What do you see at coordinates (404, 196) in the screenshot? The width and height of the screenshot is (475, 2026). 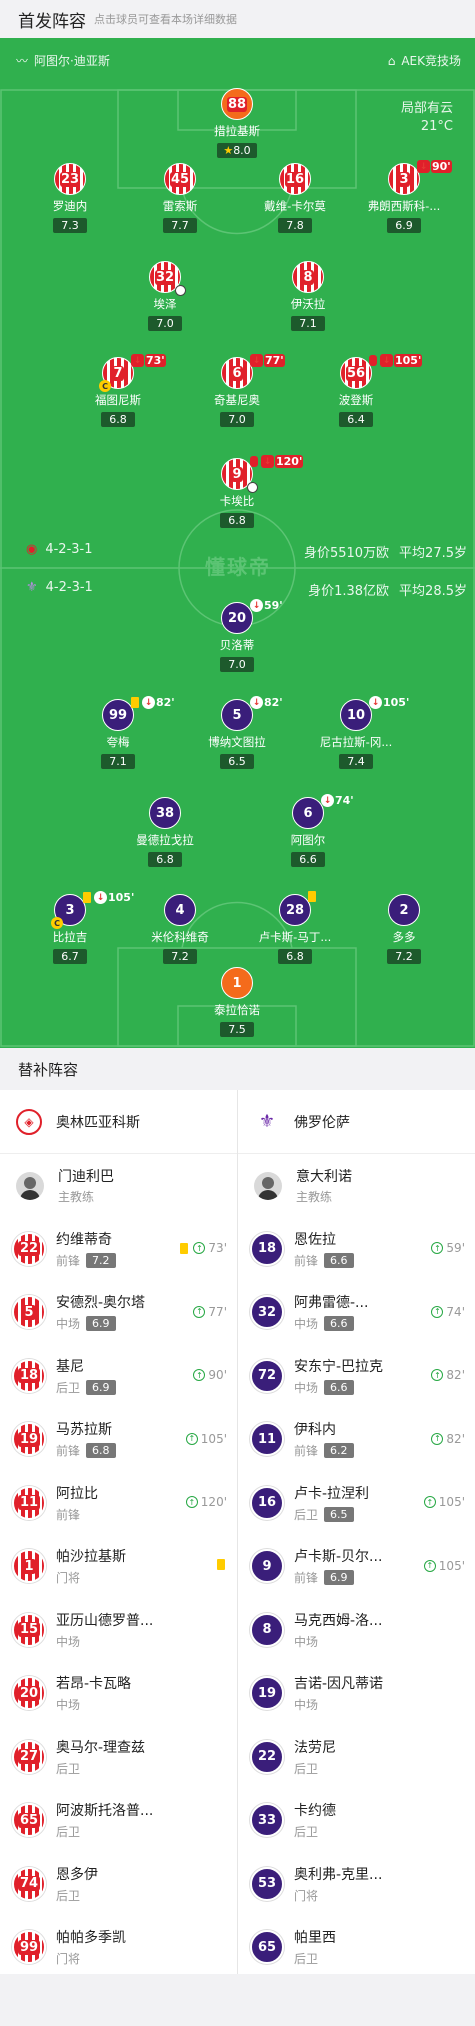 I see `home-player: 3 ↓ 90' 弗朗西斯科-... 6.9` at bounding box center [404, 196].